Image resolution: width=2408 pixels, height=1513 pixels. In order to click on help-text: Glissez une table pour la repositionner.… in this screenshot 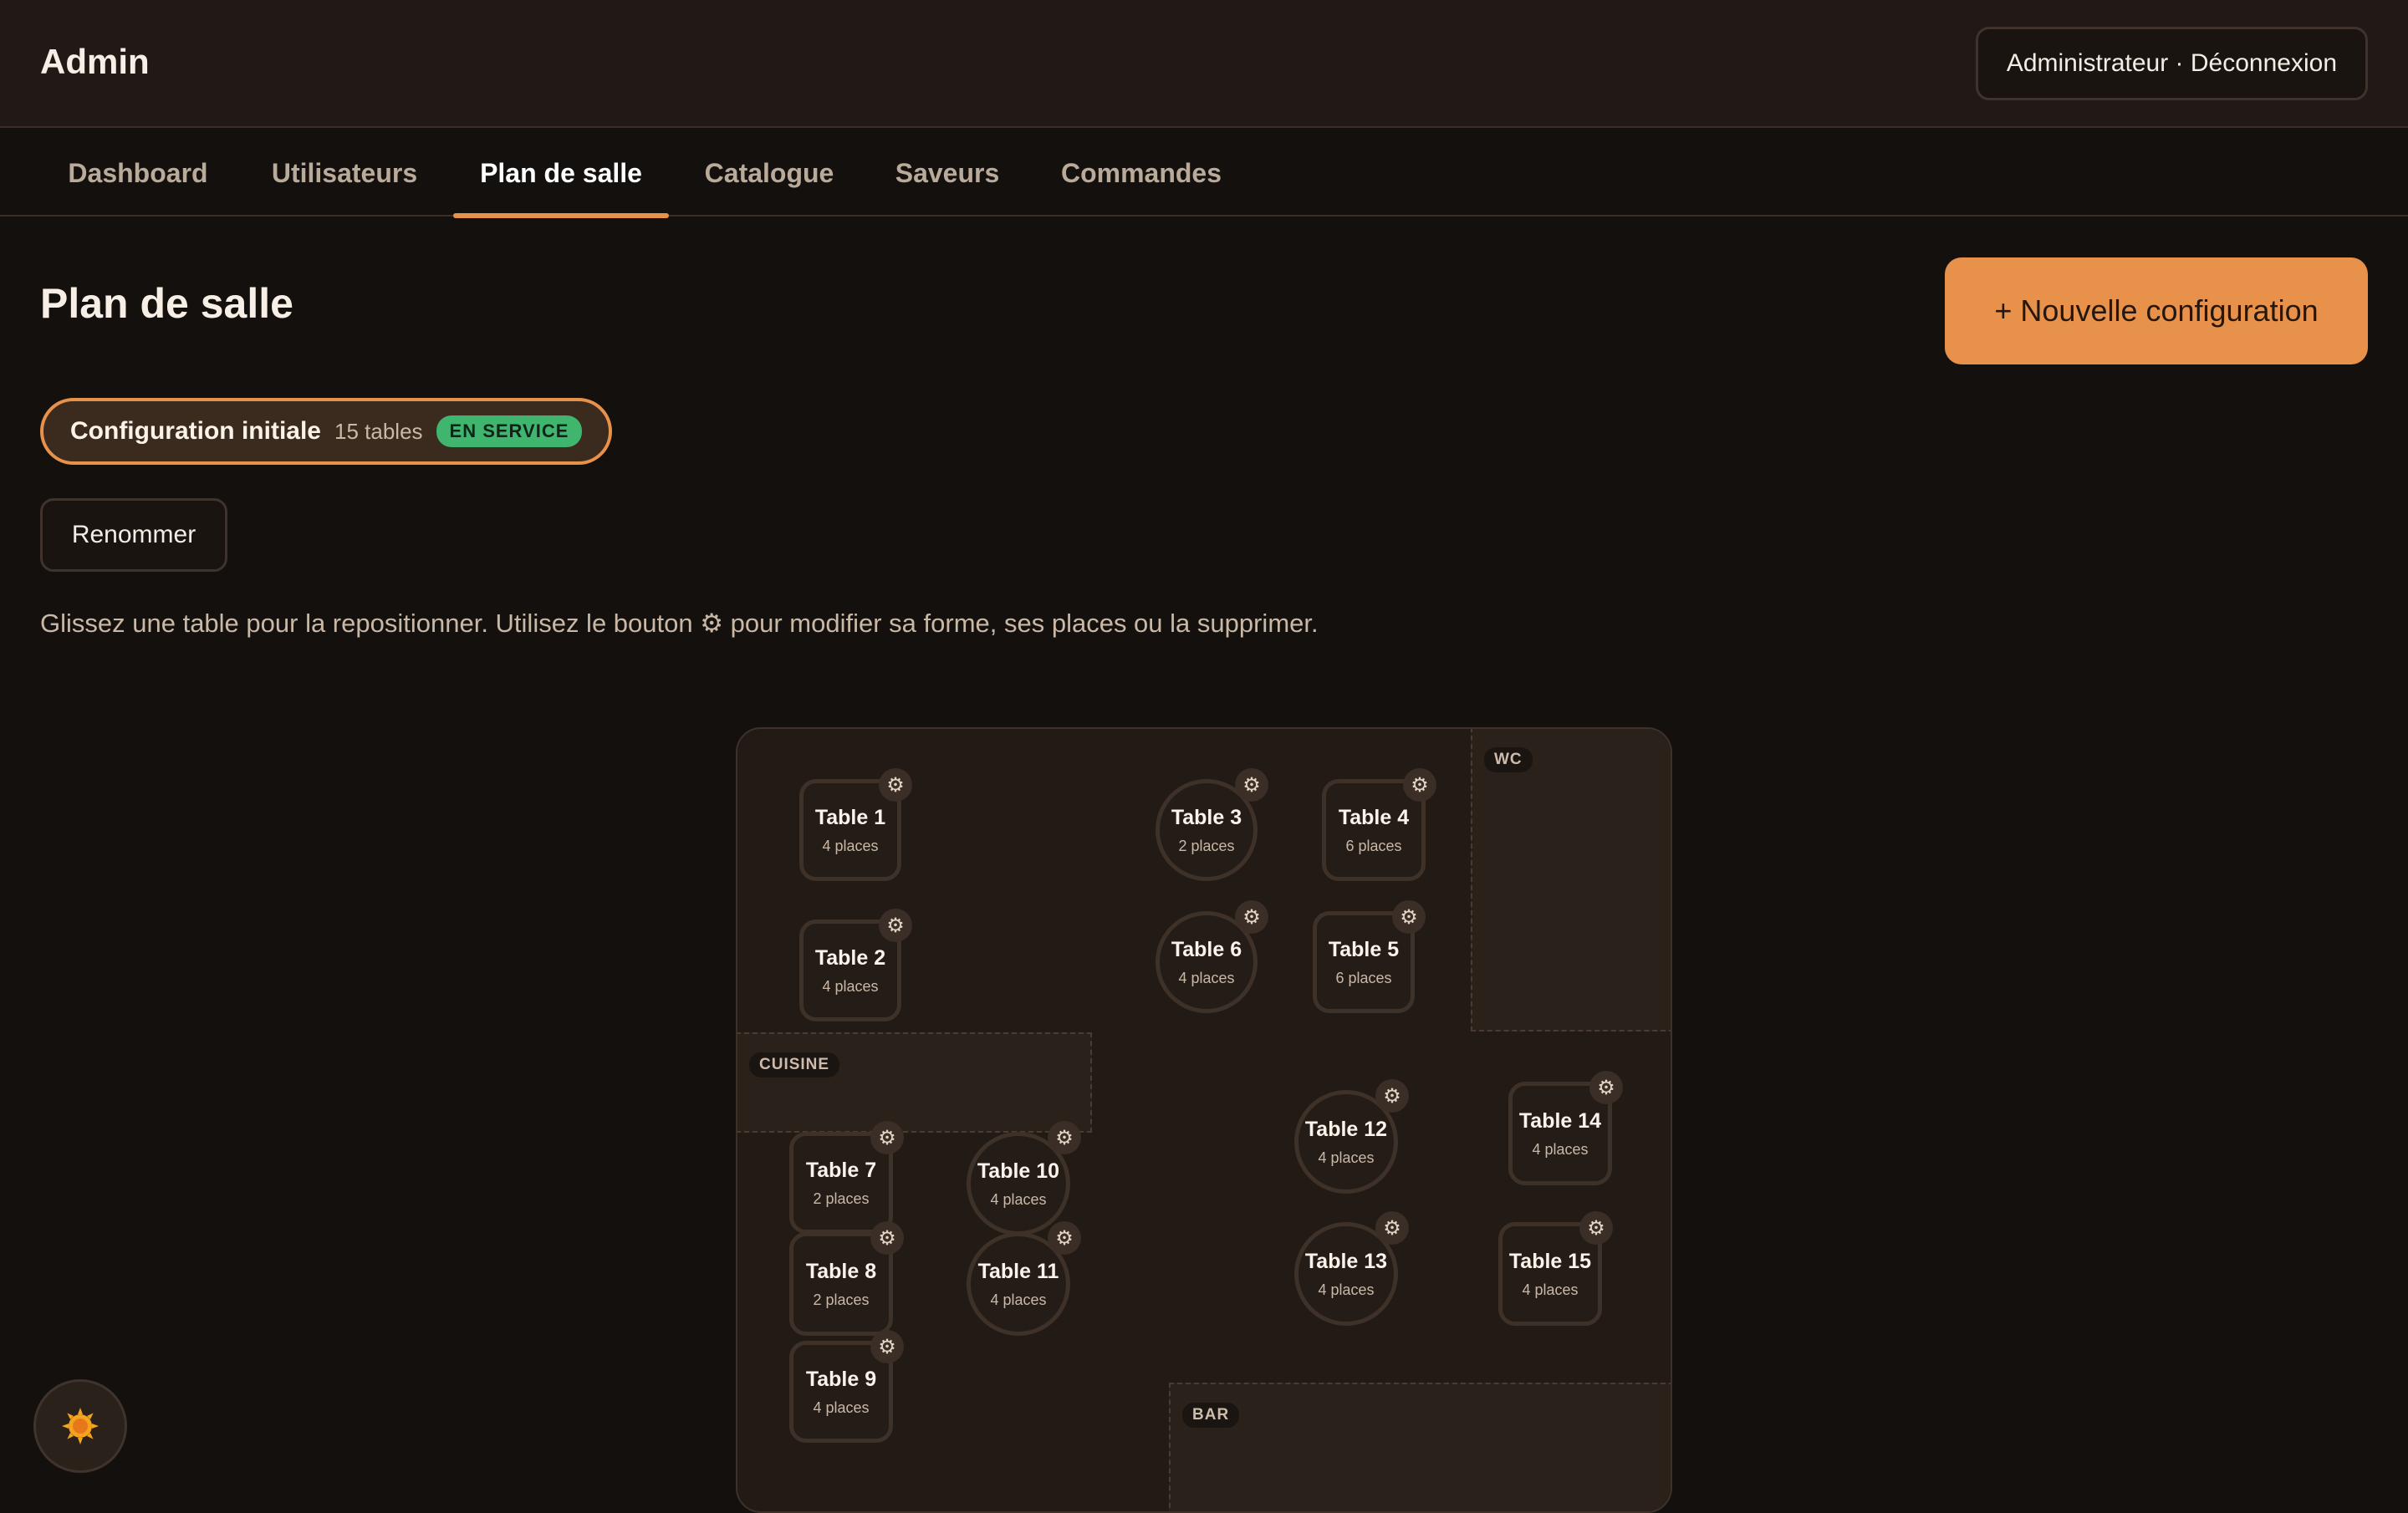, I will do `click(680, 623)`.